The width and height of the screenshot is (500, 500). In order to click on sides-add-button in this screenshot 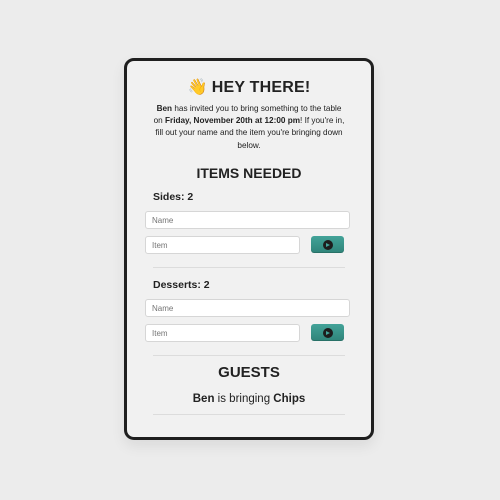, I will do `click(327, 244)`.